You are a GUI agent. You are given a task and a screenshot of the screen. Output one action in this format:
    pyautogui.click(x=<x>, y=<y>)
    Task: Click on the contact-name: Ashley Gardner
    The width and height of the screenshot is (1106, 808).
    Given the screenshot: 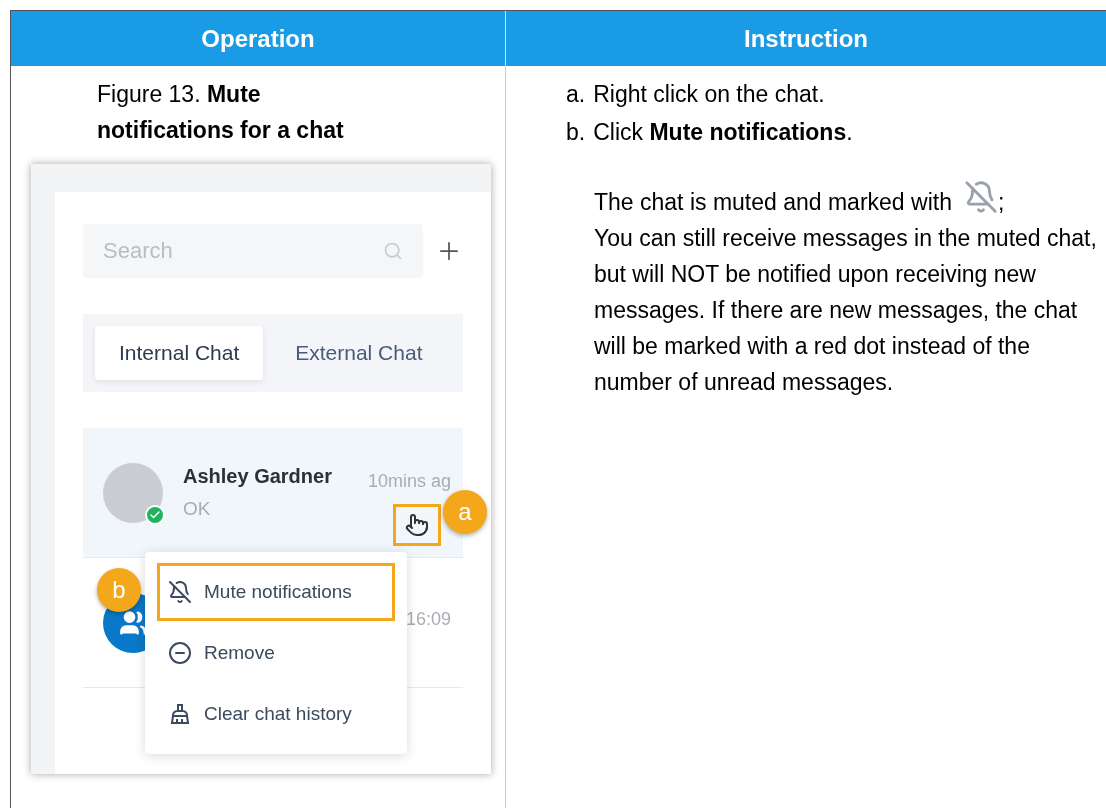 What is the action you would take?
    pyautogui.click(x=258, y=477)
    